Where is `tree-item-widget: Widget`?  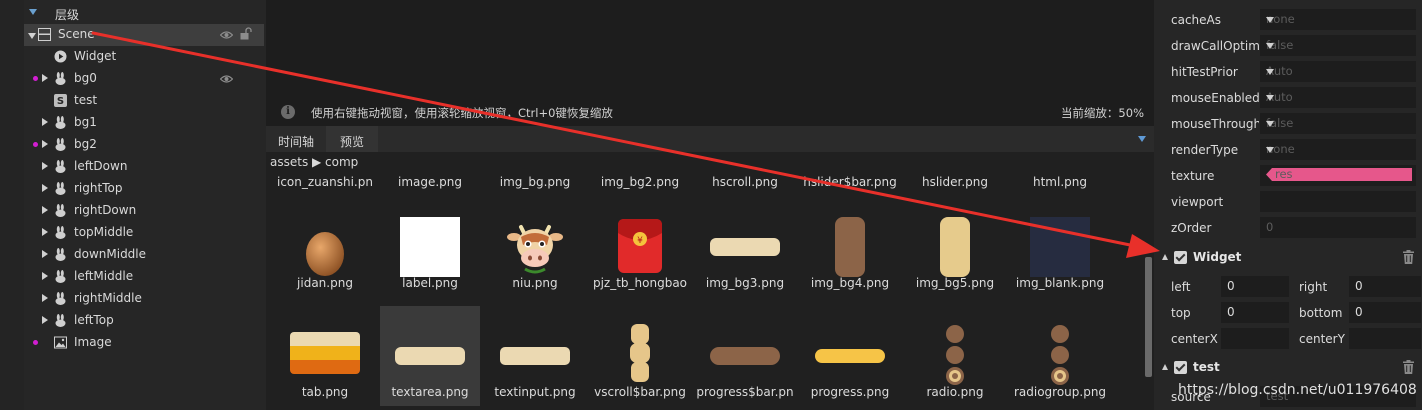
tree-item-widget: Widget is located at coordinates (144, 57).